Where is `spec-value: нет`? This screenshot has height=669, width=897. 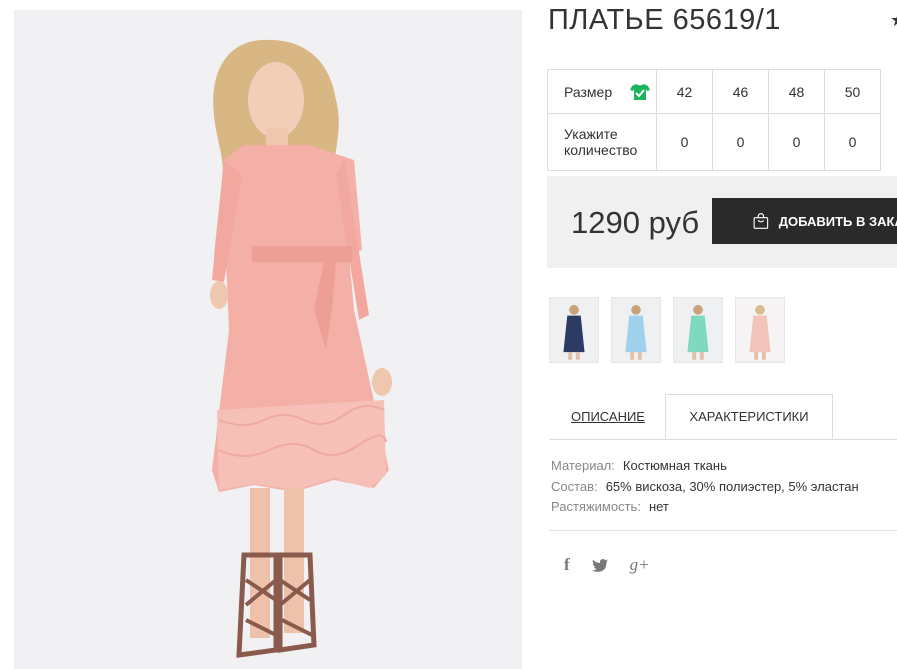
spec-value: нет is located at coordinates (658, 506).